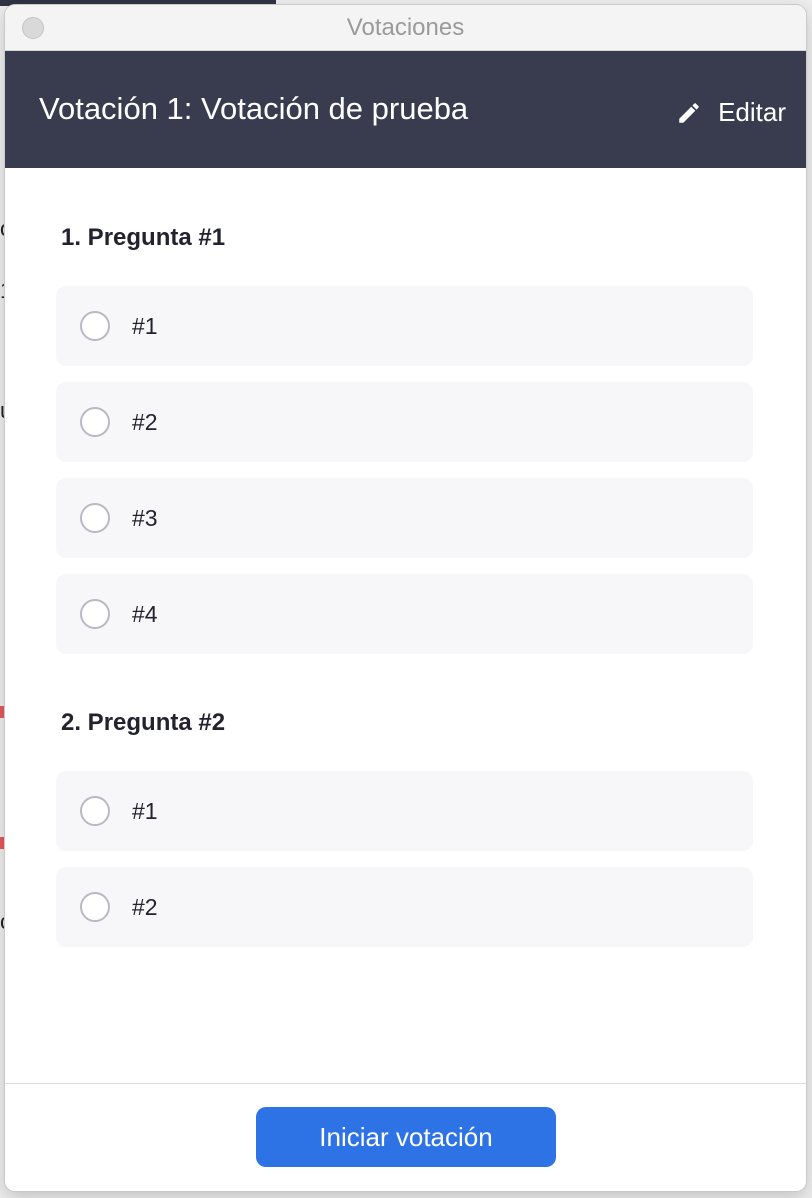 This screenshot has width=812, height=1198. I want to click on window-close-button, so click(33, 28).